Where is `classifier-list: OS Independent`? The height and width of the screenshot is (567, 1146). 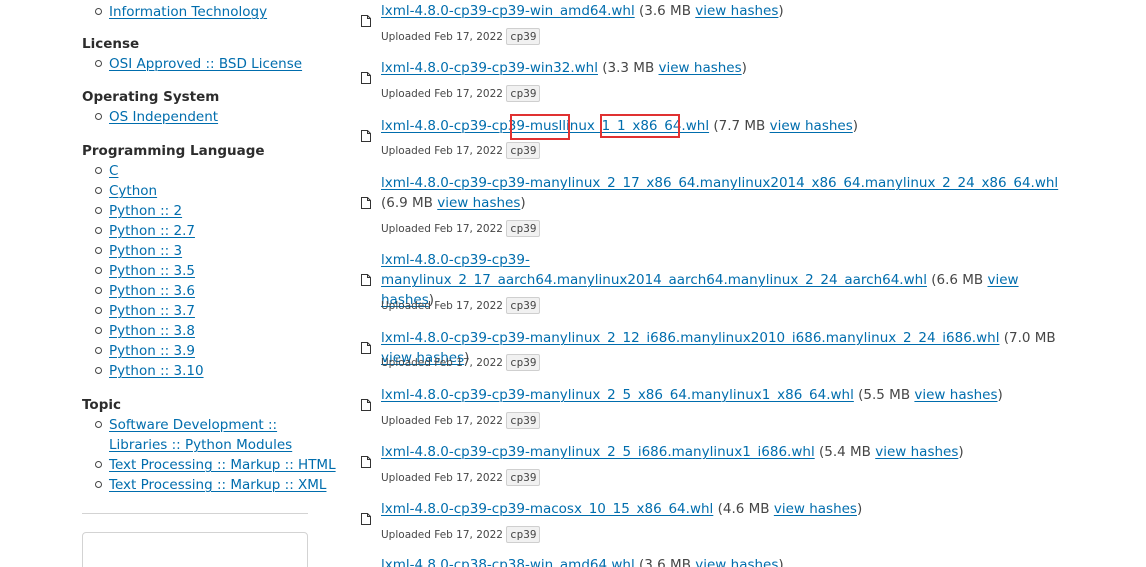
classifier-list: OS Independent is located at coordinates (150, 117).